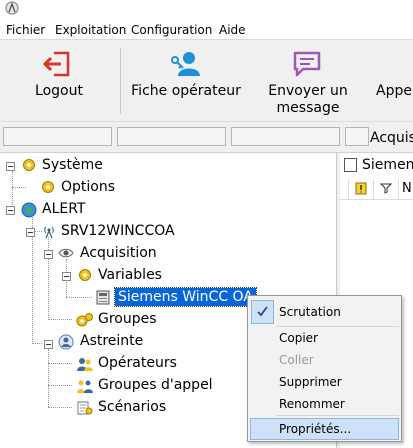  What do you see at coordinates (12, 8) in the screenshot?
I see `app-icon` at bounding box center [12, 8].